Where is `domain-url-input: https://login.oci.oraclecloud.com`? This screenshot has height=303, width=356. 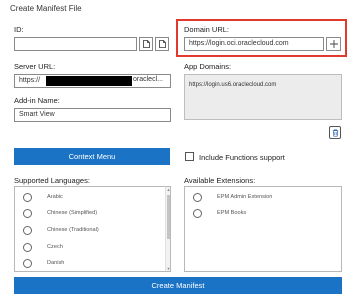
domain-url-input: https://login.oci.oraclecloud.com is located at coordinates (254, 44).